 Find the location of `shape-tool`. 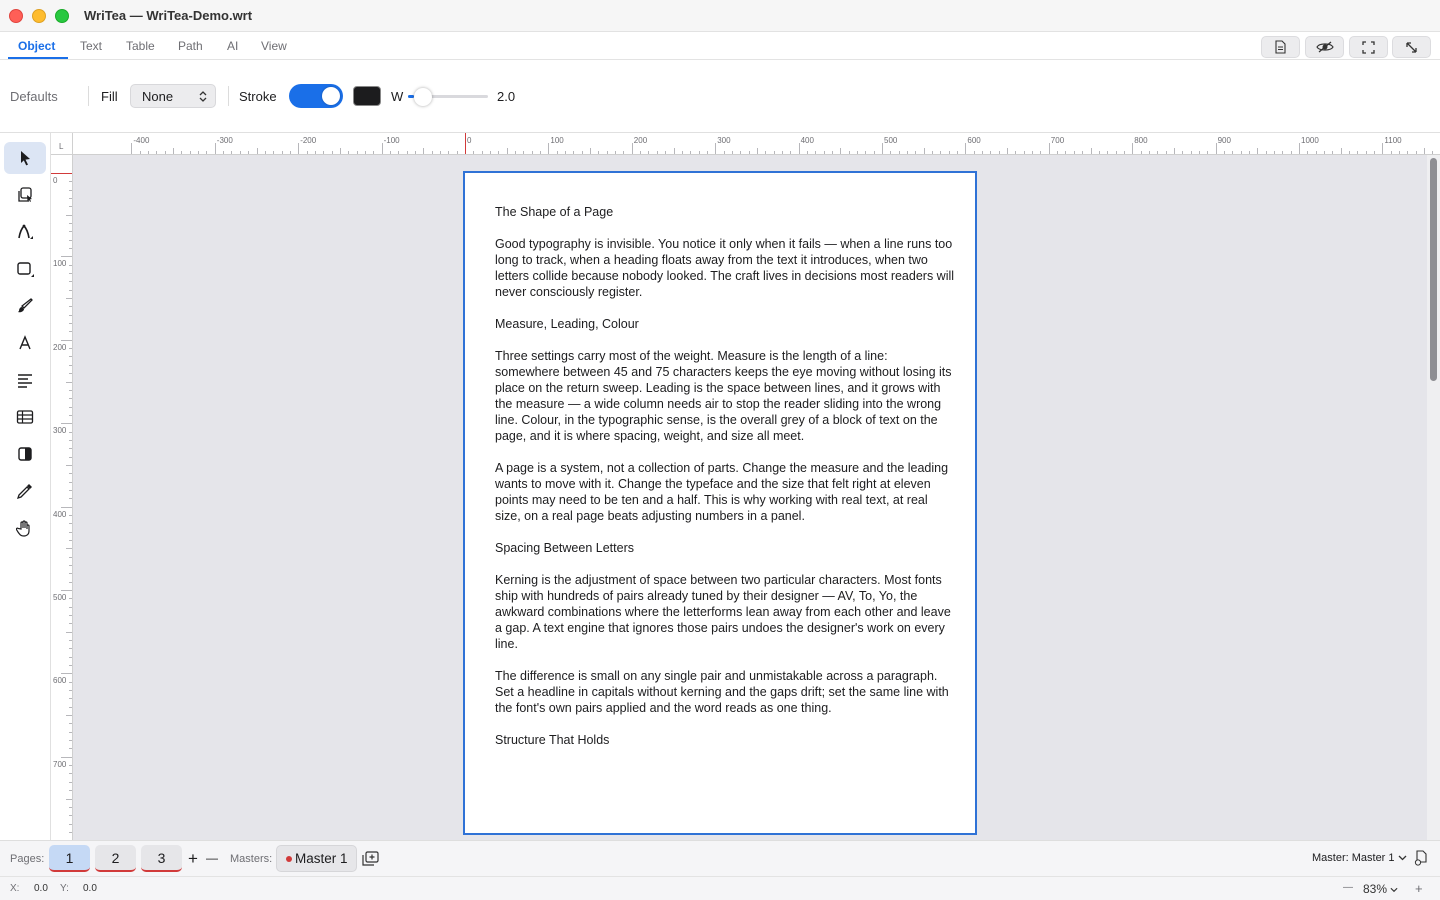

shape-tool is located at coordinates (25, 269).